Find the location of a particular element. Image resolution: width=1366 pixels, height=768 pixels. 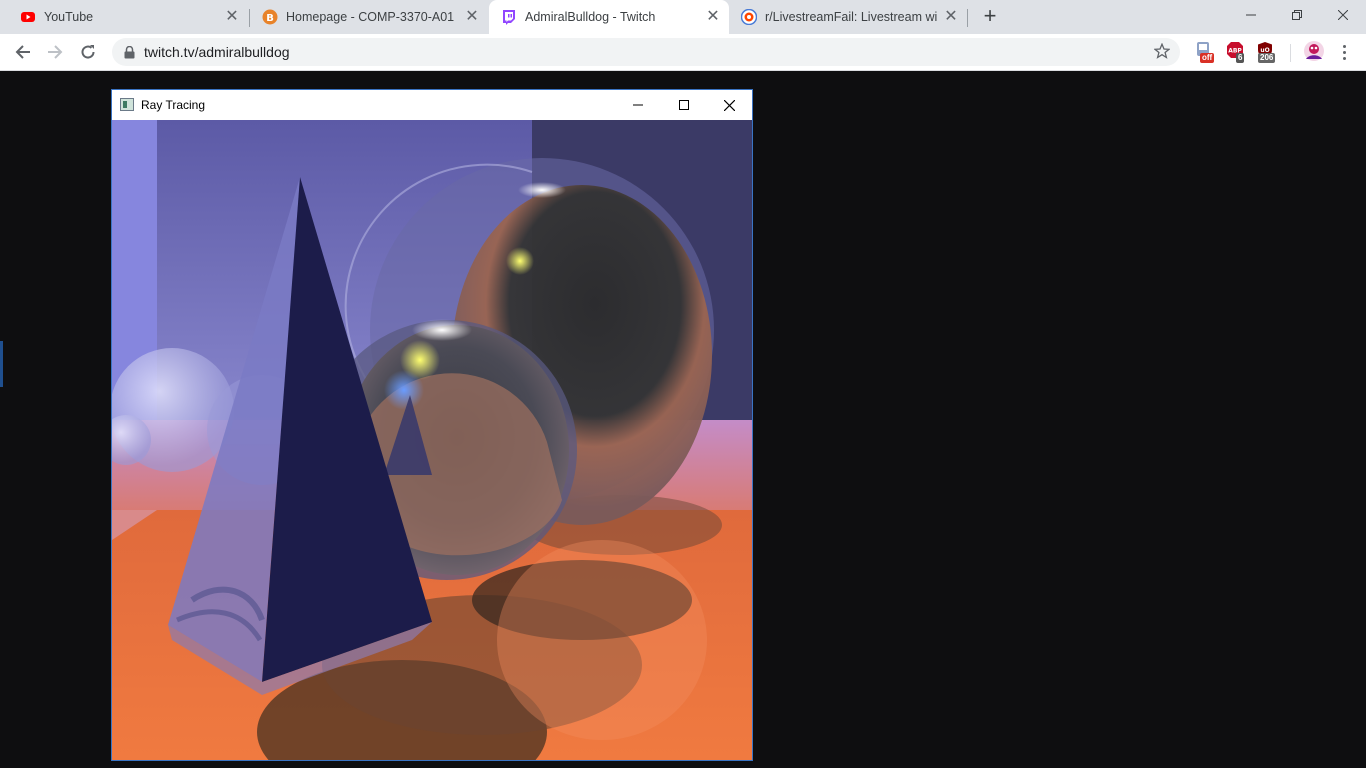

profile-avatar-icon is located at coordinates (1314, 51).